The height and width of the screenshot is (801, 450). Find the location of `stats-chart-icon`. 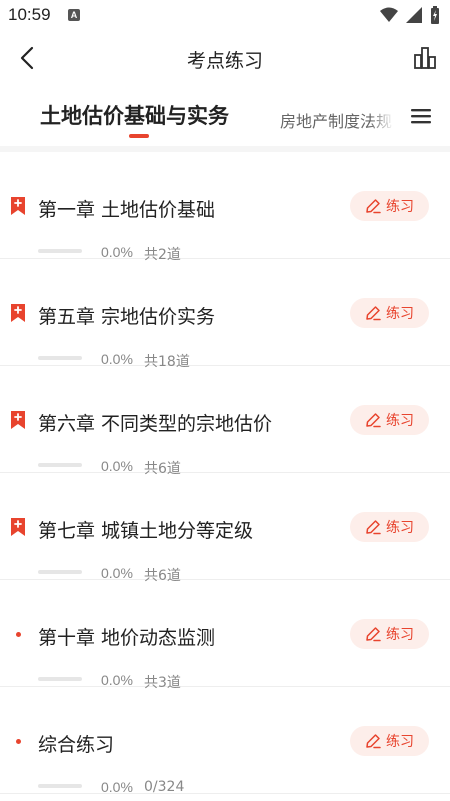

stats-chart-icon is located at coordinates (425, 58).